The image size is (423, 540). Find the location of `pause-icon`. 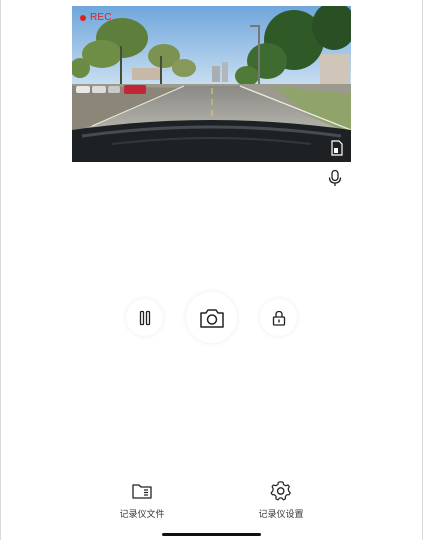

pause-icon is located at coordinates (144, 317).